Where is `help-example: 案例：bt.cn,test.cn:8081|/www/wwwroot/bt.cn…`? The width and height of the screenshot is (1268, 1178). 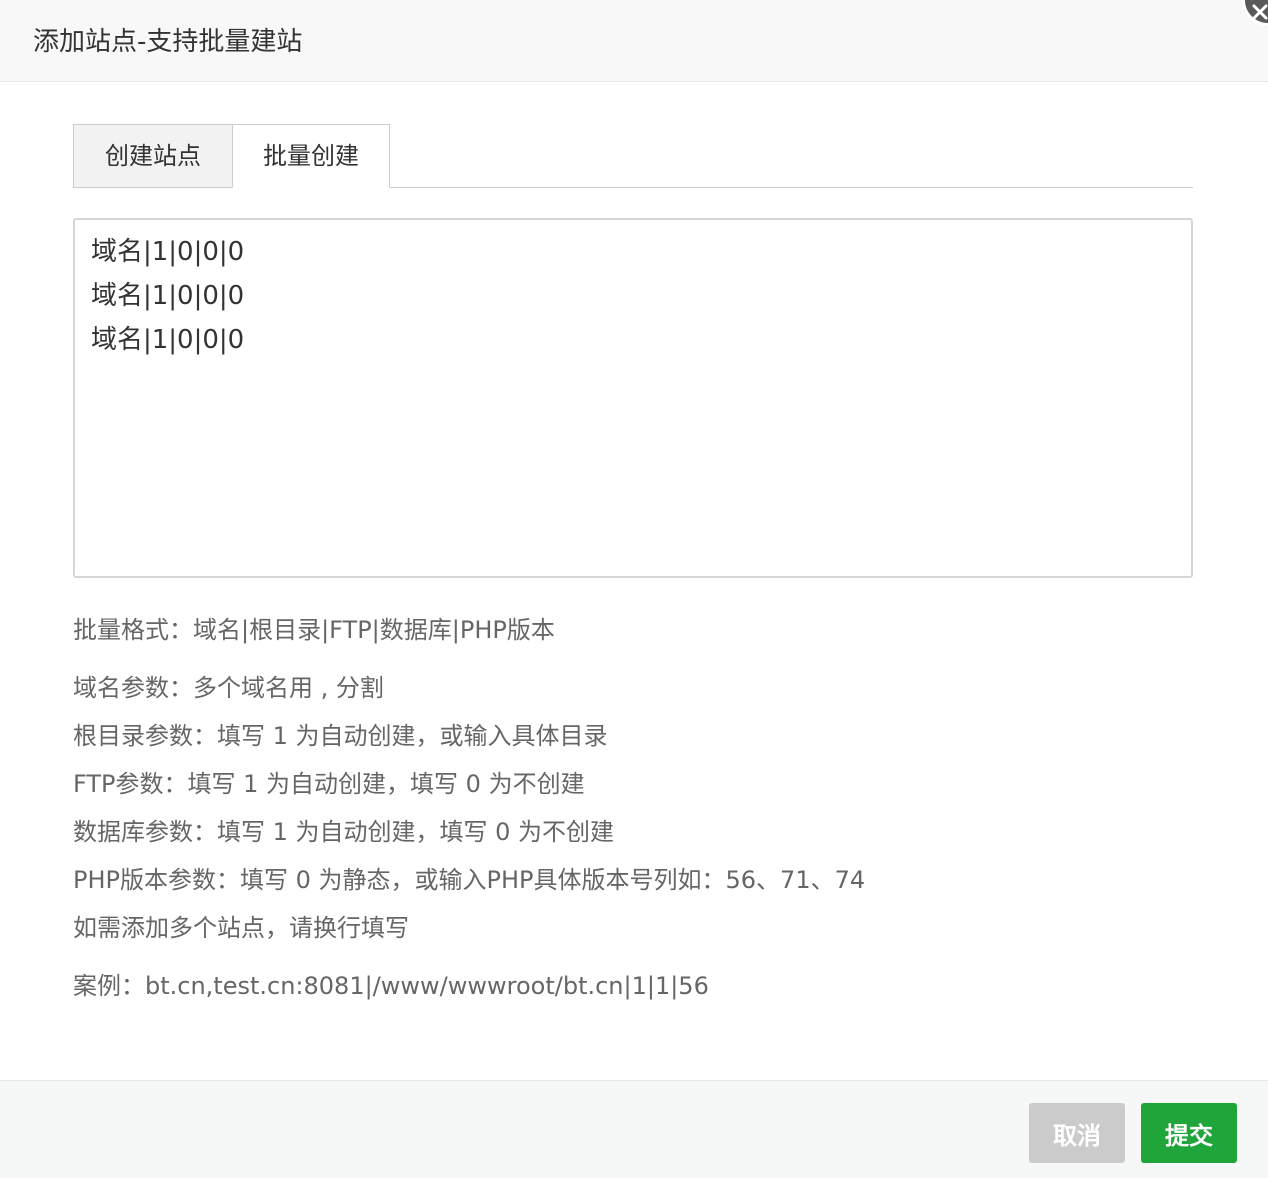 help-example: 案例：bt.cn,test.cn:8081|/www/wwwroot/bt.cn… is located at coordinates (391, 986).